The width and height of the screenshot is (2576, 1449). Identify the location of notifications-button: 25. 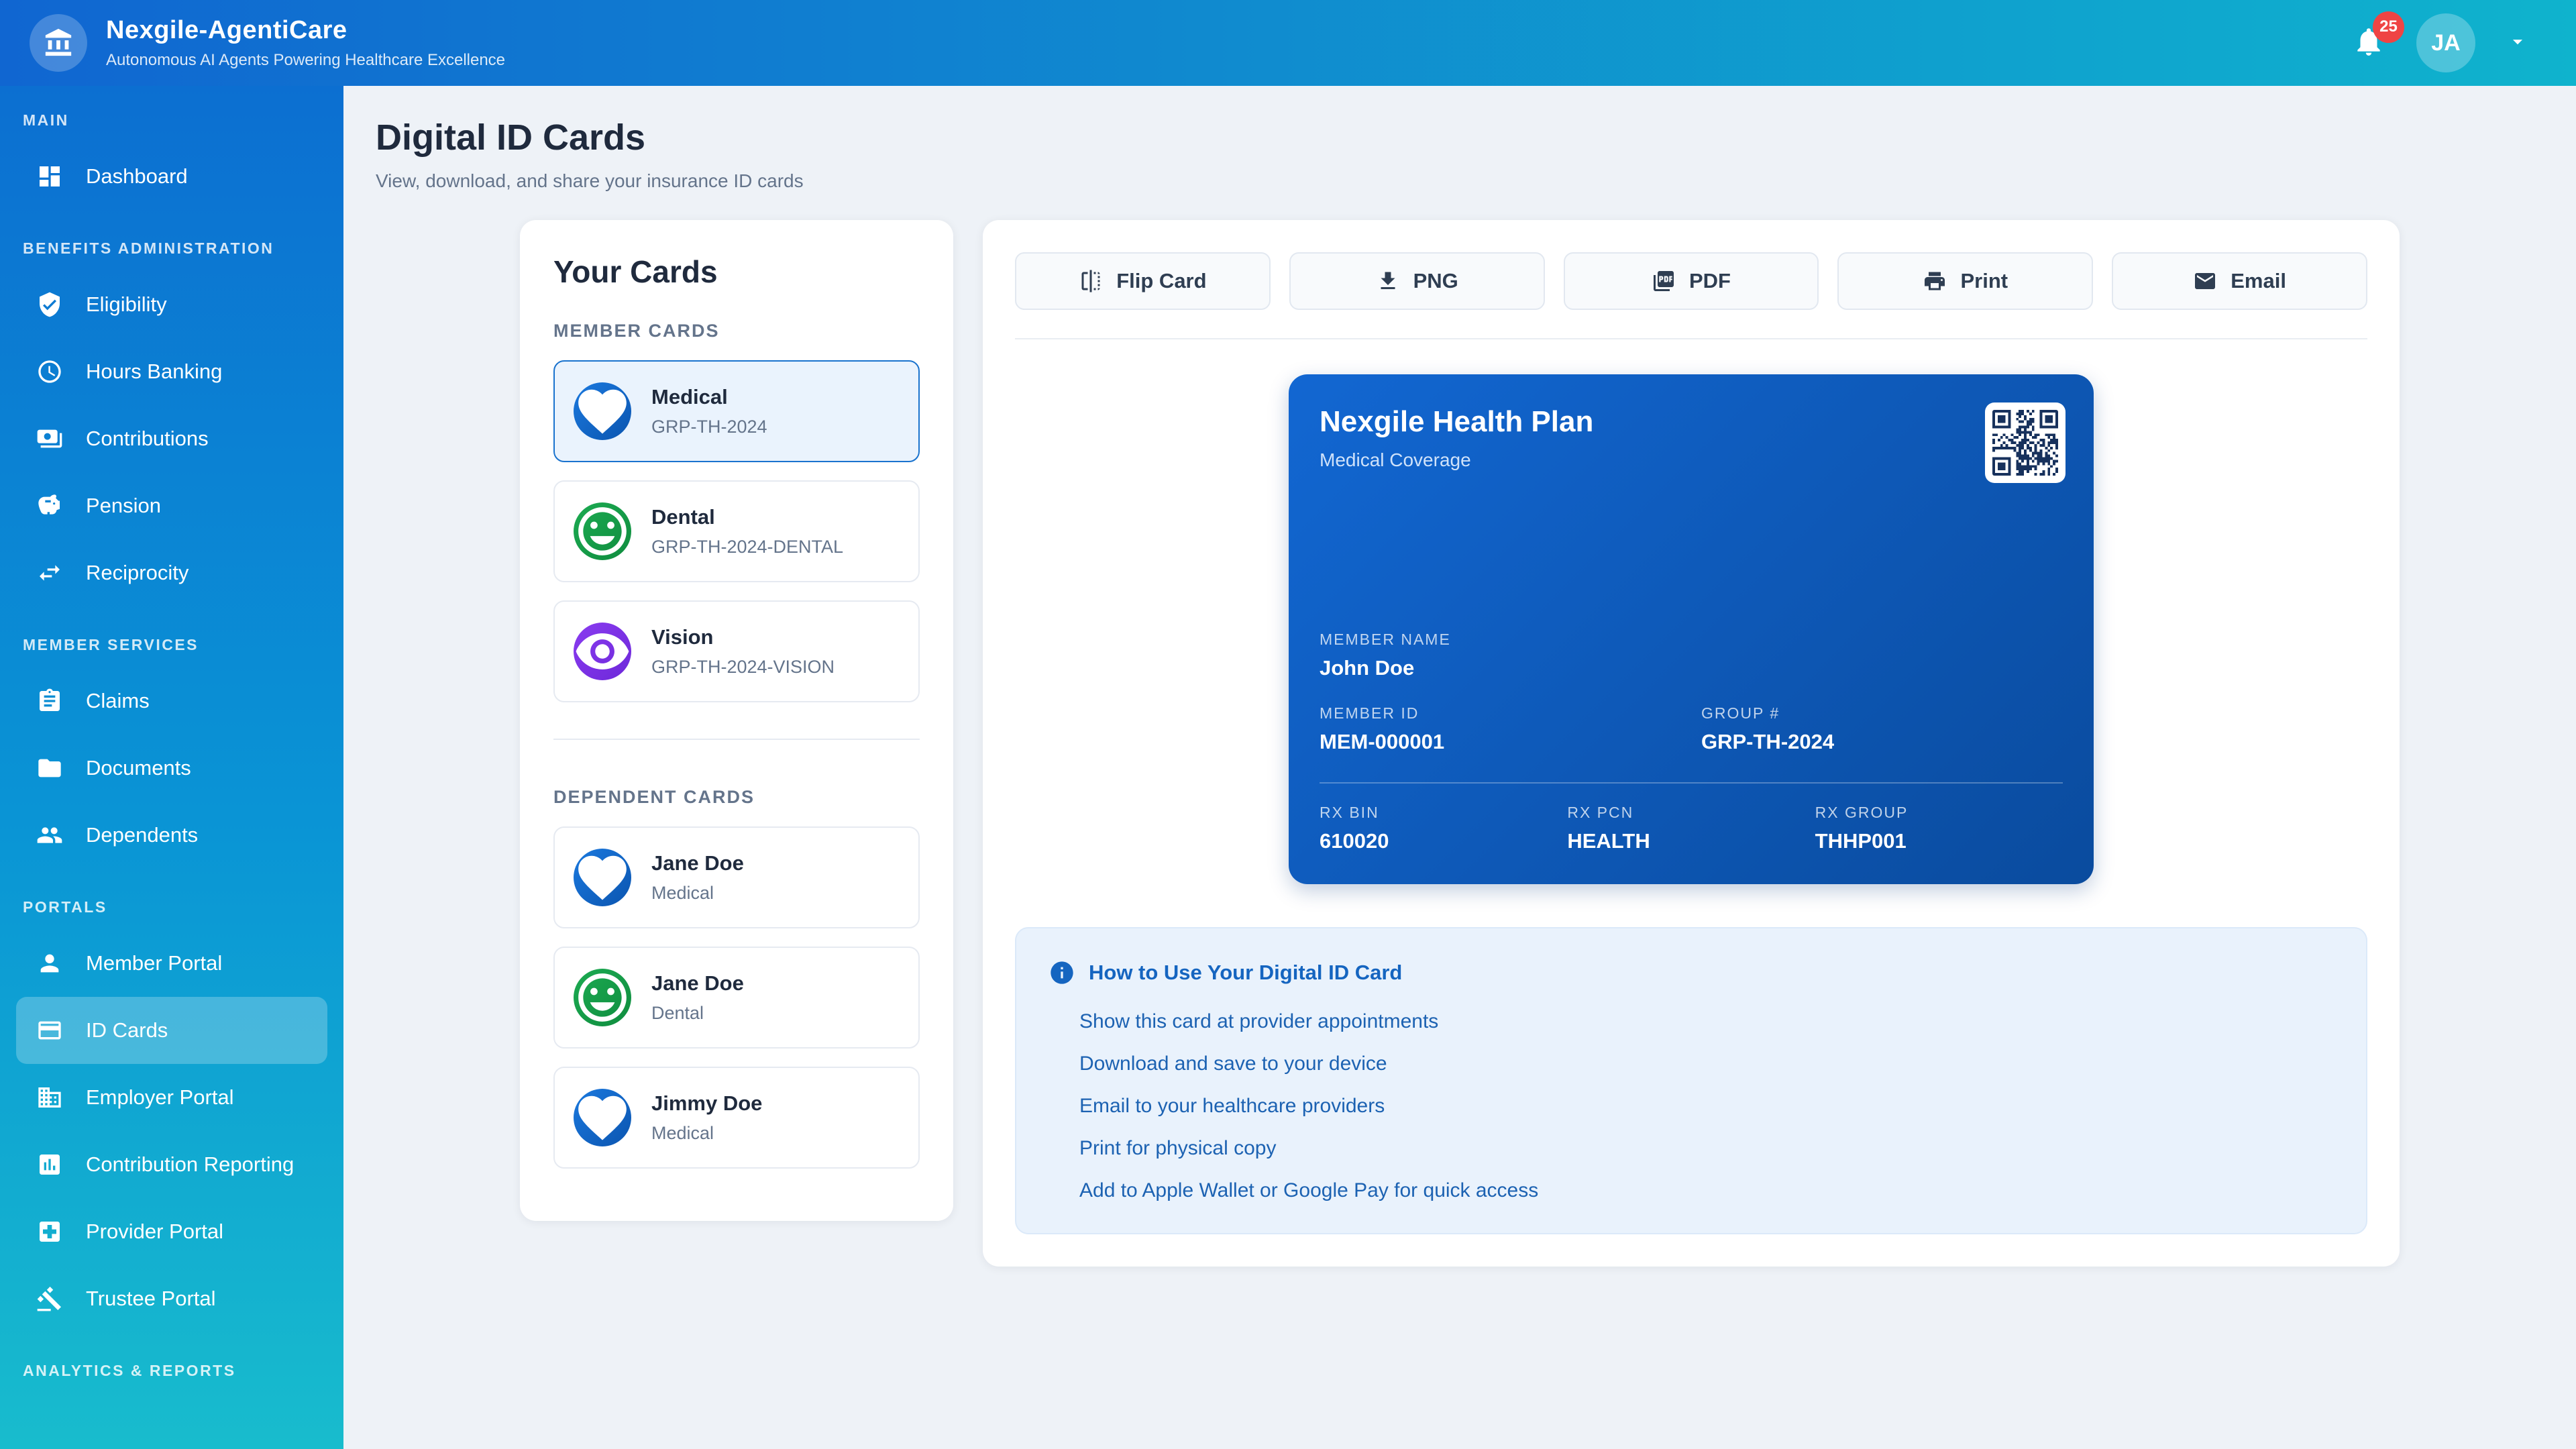
(2378, 36).